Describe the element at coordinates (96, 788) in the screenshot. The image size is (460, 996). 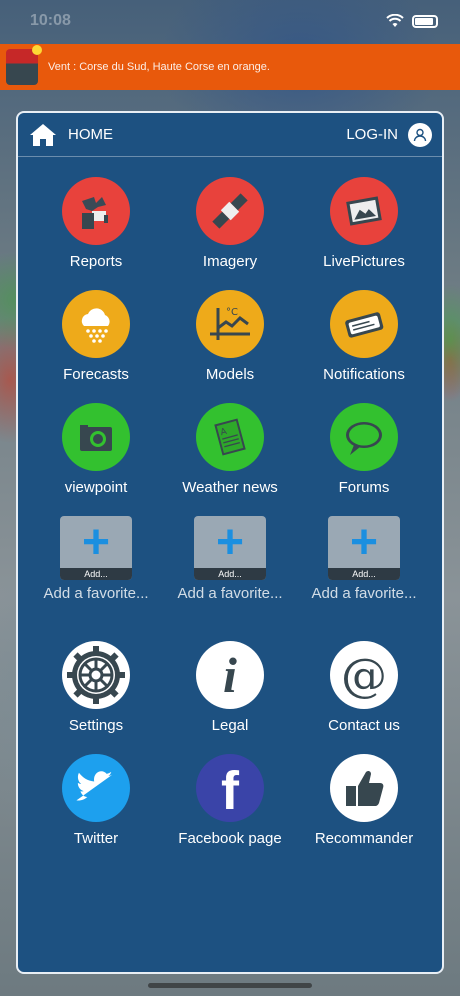
I see `twitter-bird-icon` at that location.